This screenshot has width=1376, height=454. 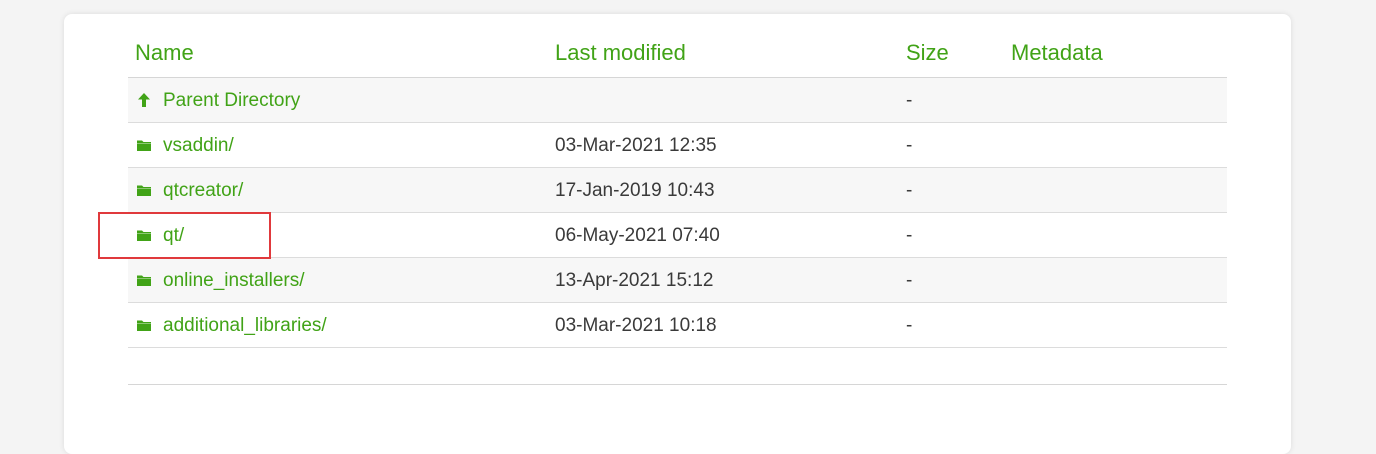 I want to click on column-header-size: Size, so click(x=927, y=53).